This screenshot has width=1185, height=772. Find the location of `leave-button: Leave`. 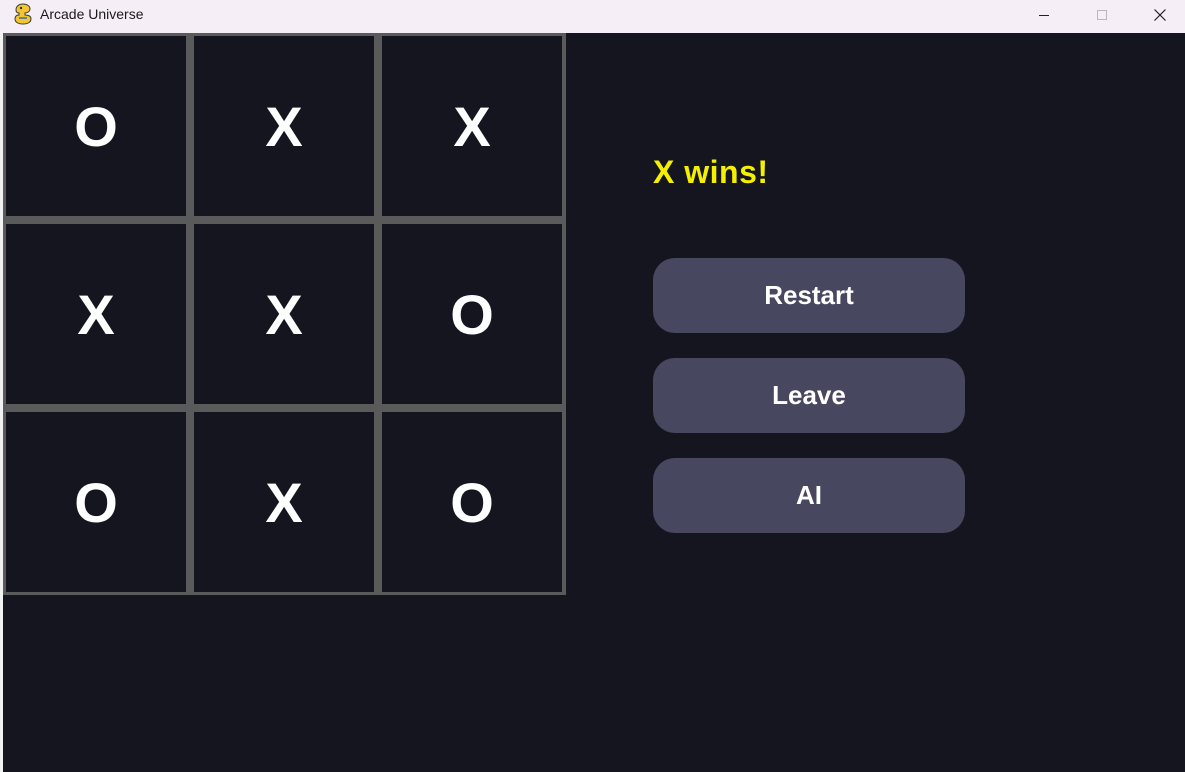

leave-button: Leave is located at coordinates (809, 395).